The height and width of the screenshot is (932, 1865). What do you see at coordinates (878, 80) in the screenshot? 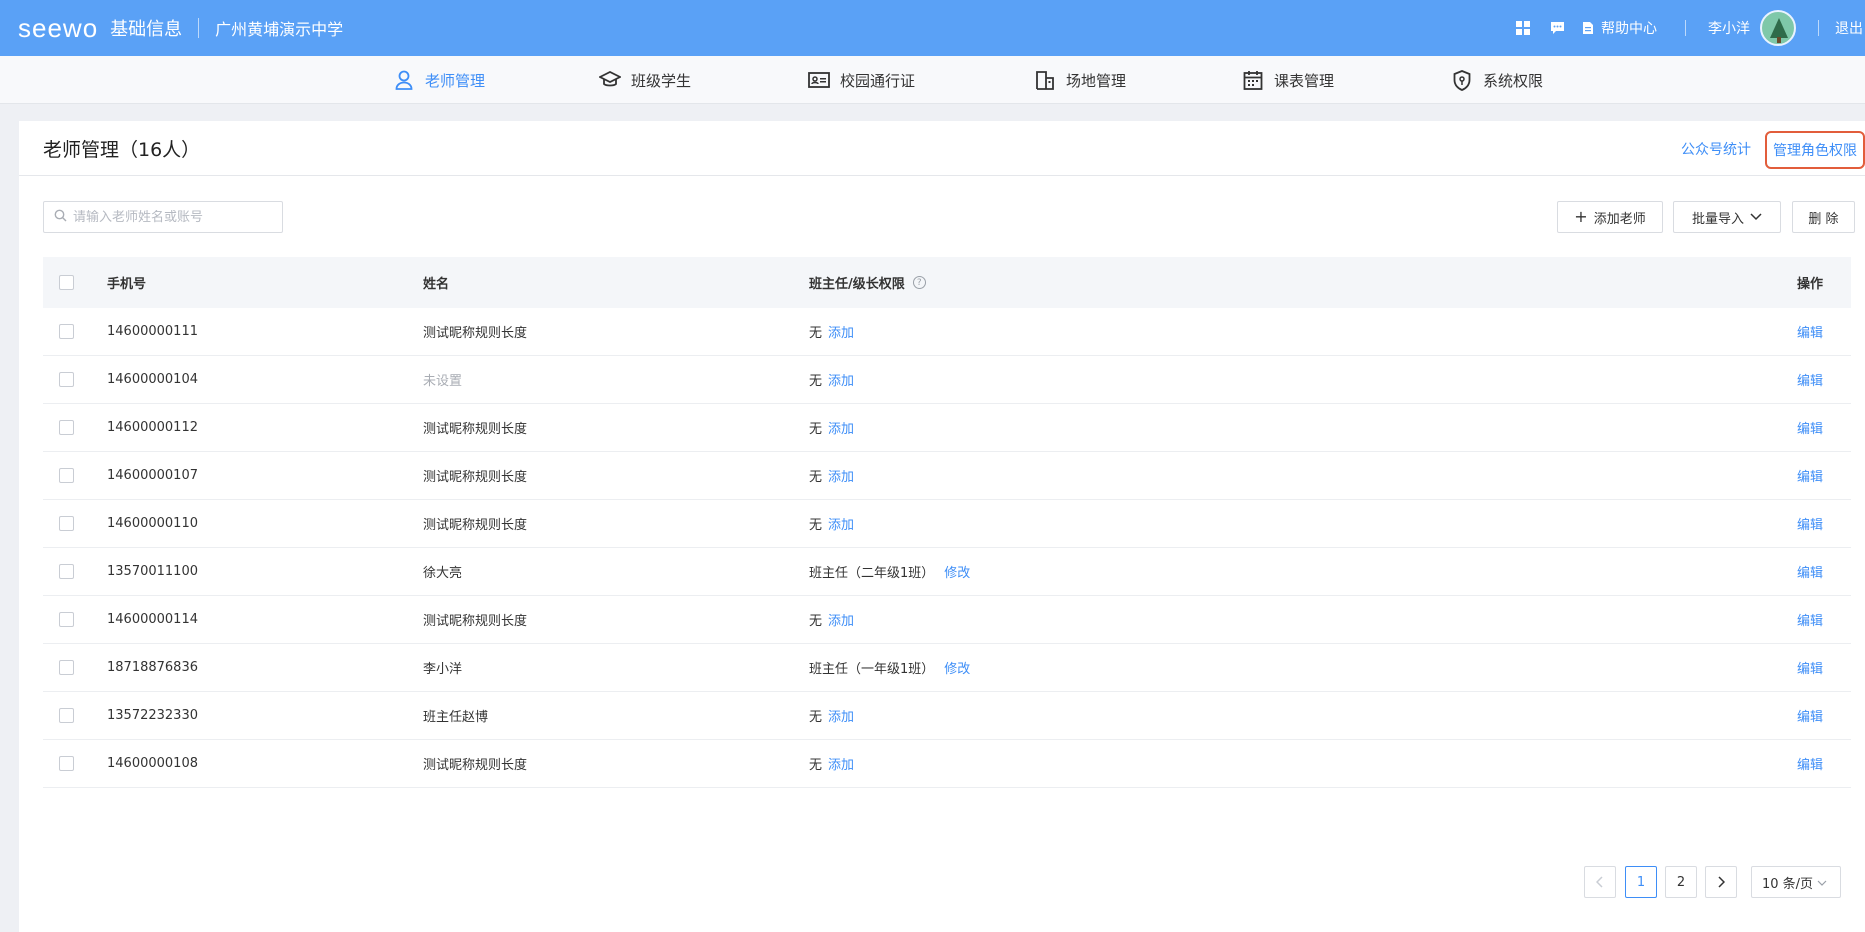
I see `nav-label: 校园通行证` at bounding box center [878, 80].